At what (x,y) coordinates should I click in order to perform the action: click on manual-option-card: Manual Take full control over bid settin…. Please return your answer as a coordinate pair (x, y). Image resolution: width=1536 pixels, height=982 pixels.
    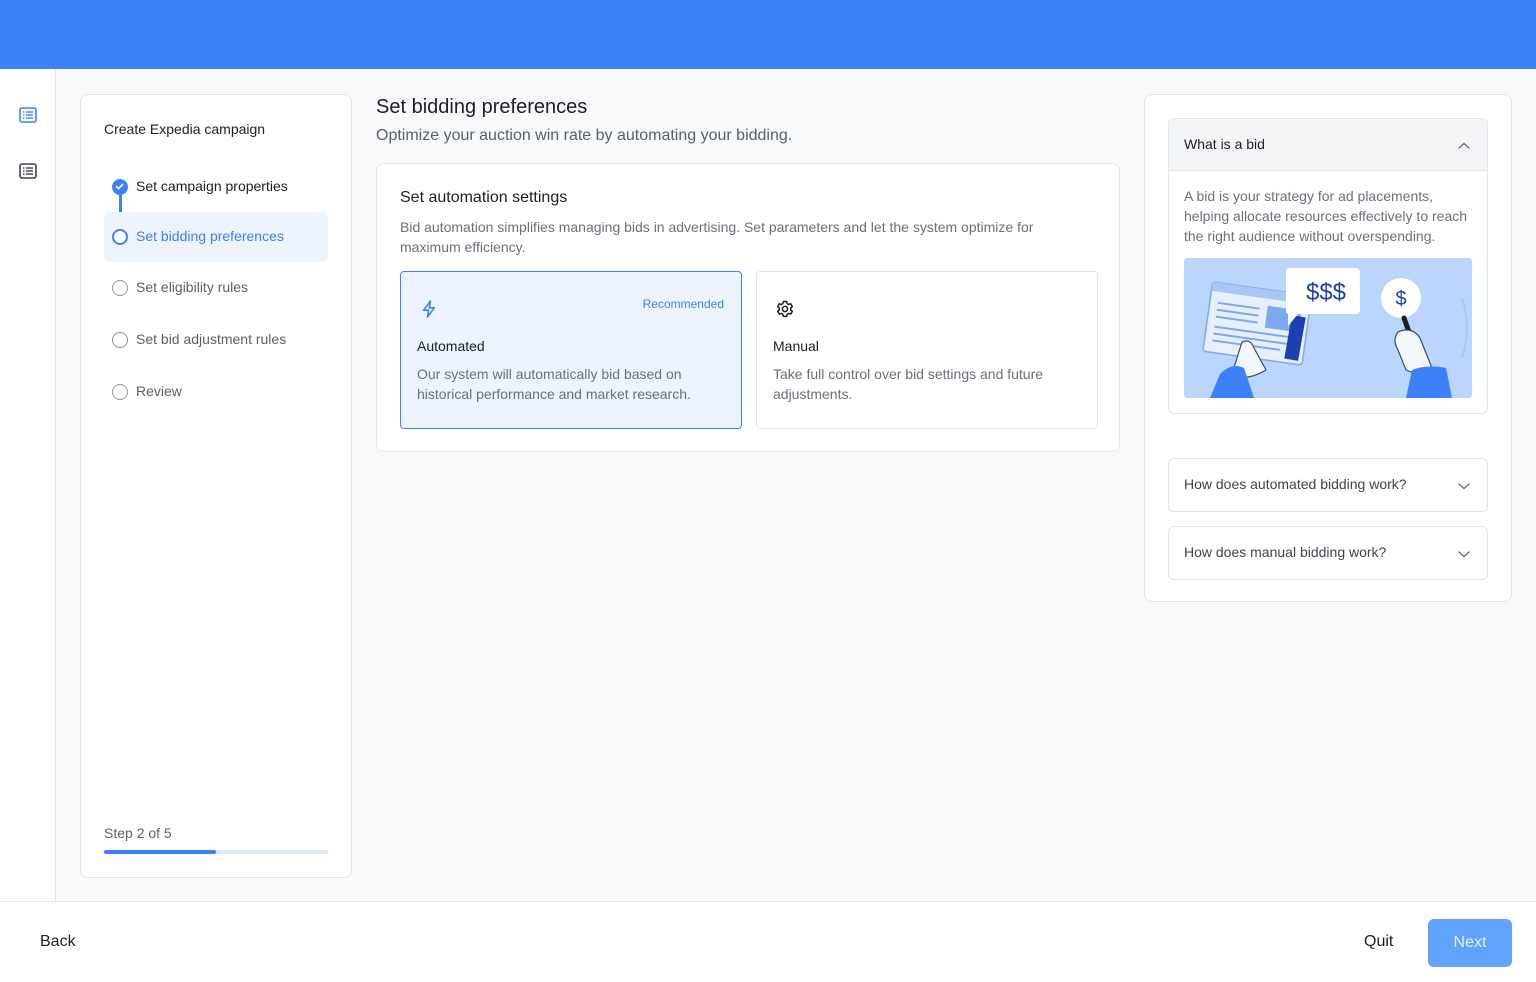
    Looking at the image, I should click on (927, 350).